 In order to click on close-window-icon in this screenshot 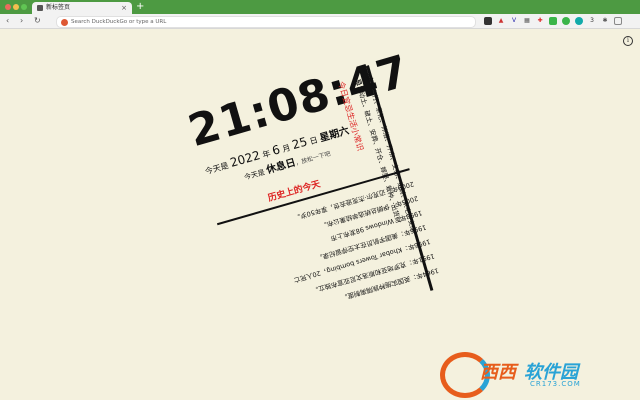, I will do `click(8, 7)`.